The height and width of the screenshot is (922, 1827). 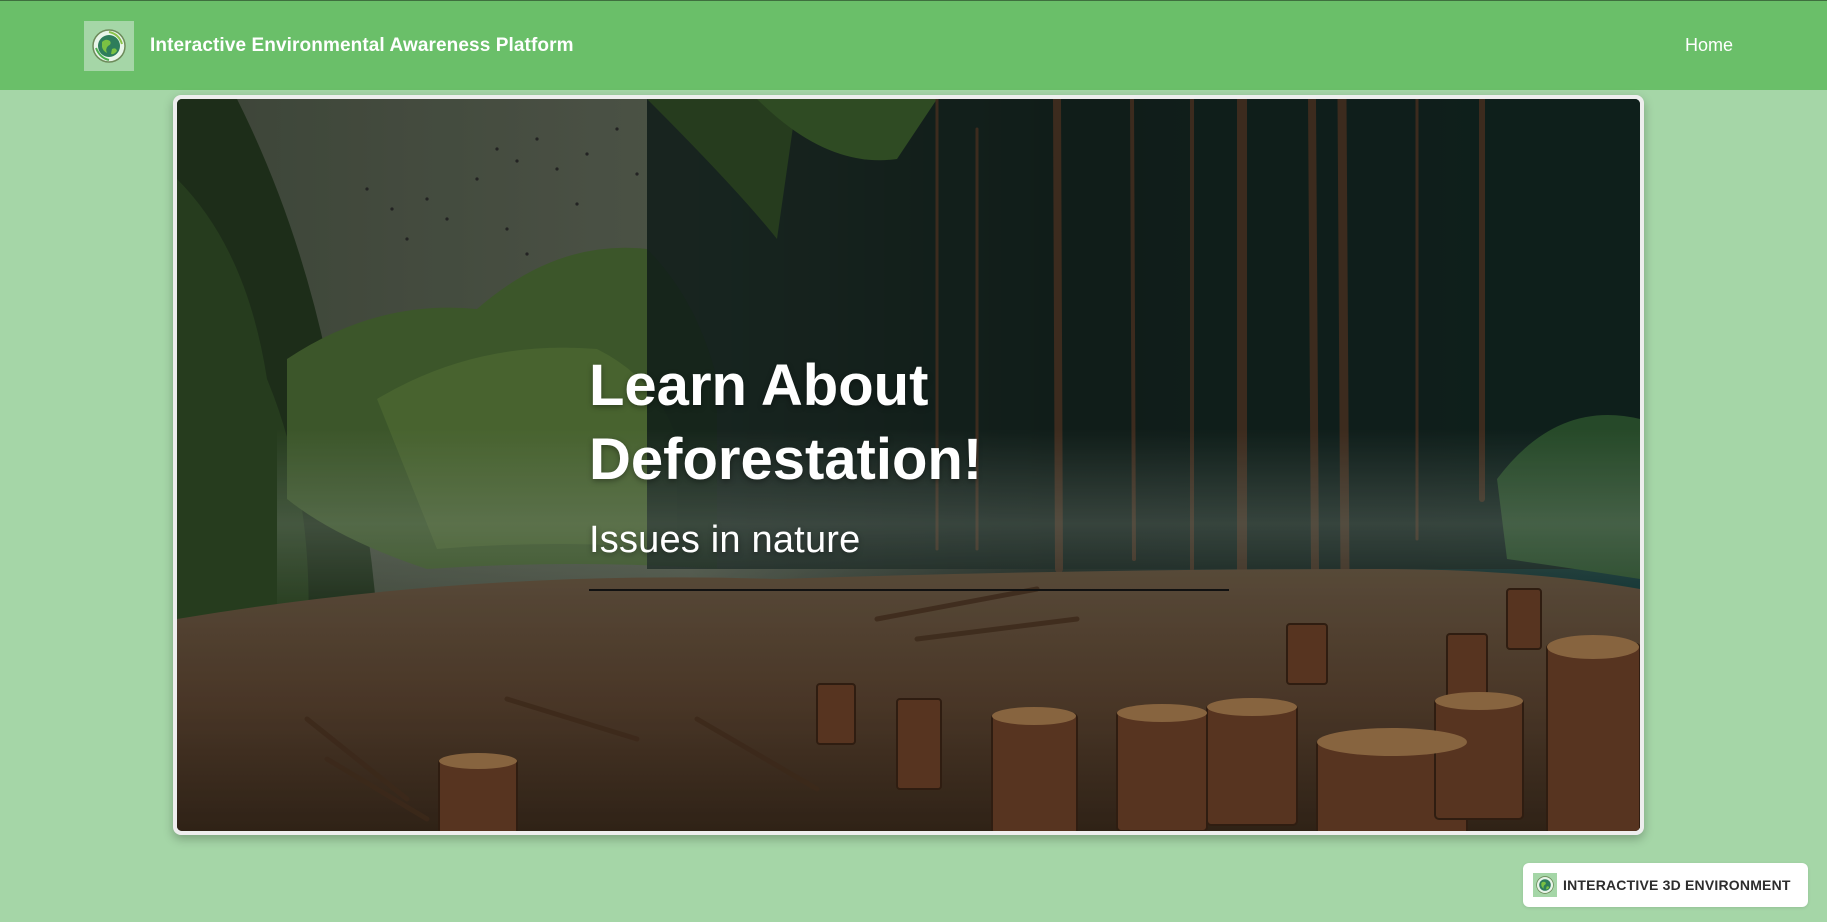 I want to click on nav-home-link: Home, so click(x=1709, y=45).